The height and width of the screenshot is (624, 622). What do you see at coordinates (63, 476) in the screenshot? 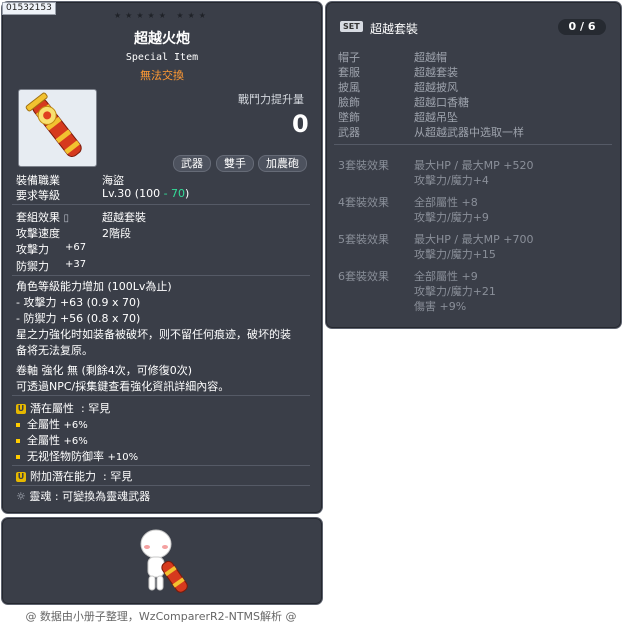
I see `additional-potential-label: 附加潛在能力` at bounding box center [63, 476].